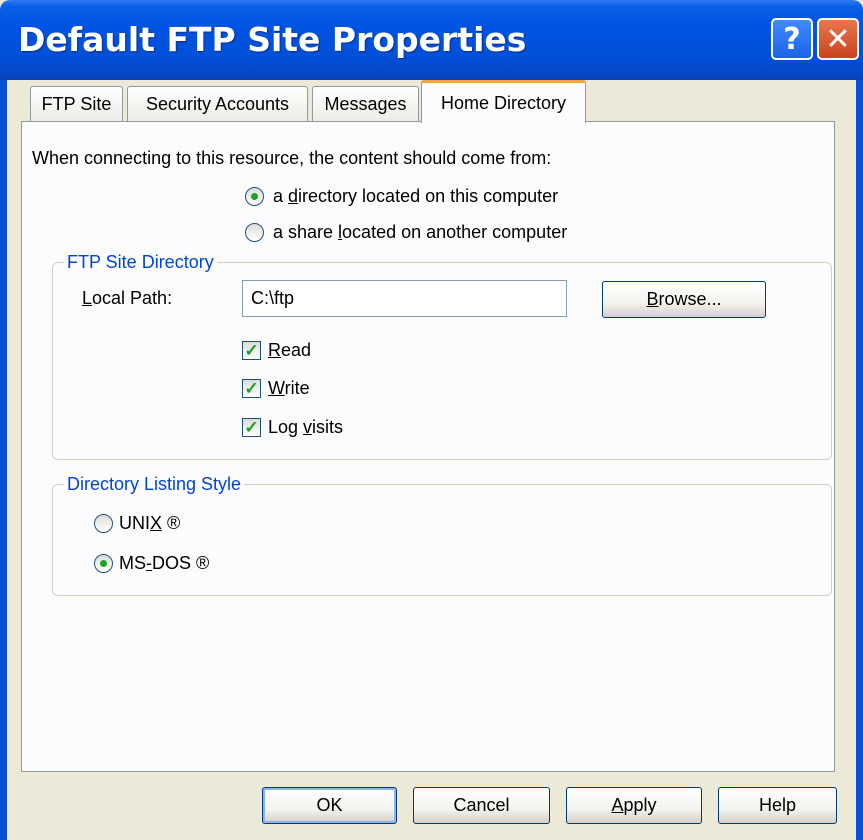 The width and height of the screenshot is (863, 840). I want to click on write-checkbox: ✓, so click(251, 388).